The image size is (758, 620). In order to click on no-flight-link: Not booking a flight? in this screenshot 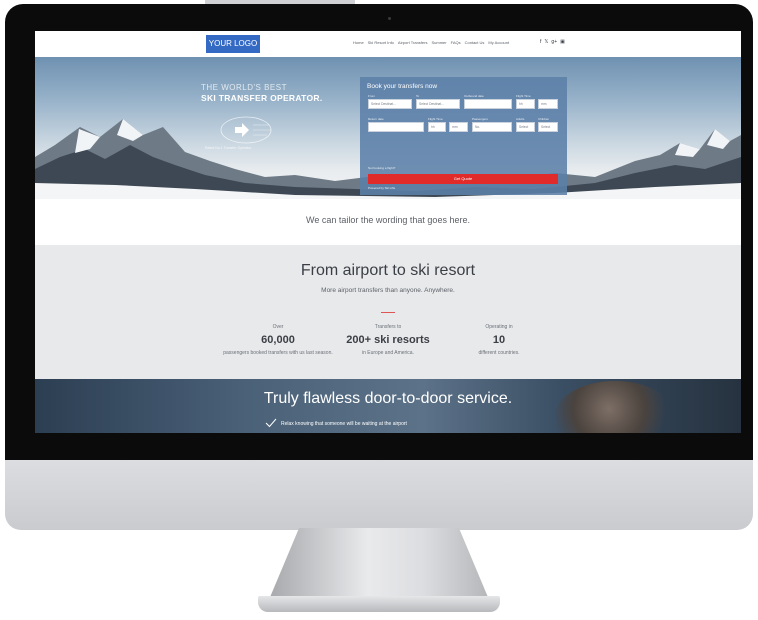, I will do `click(381, 168)`.